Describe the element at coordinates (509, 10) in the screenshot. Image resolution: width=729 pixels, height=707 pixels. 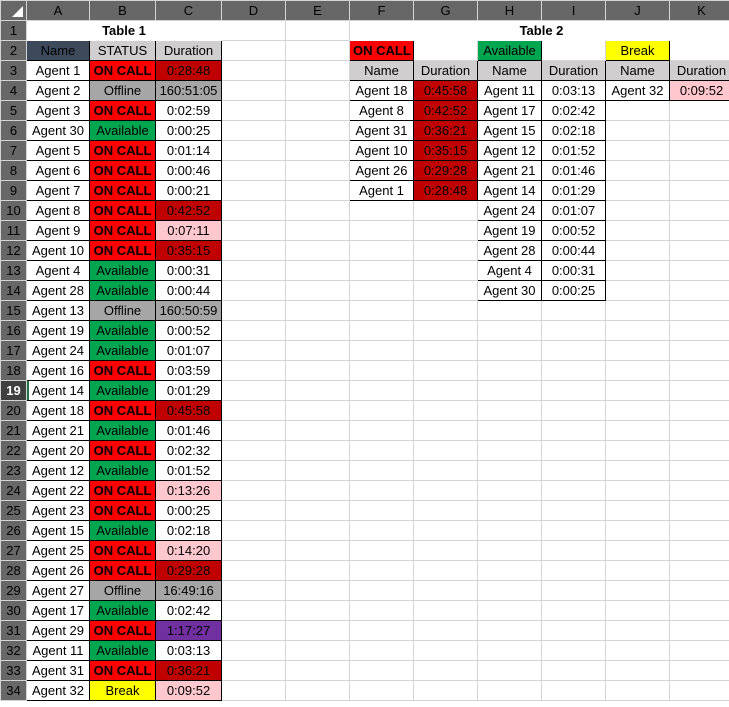
I see `column-header-h: H` at that location.